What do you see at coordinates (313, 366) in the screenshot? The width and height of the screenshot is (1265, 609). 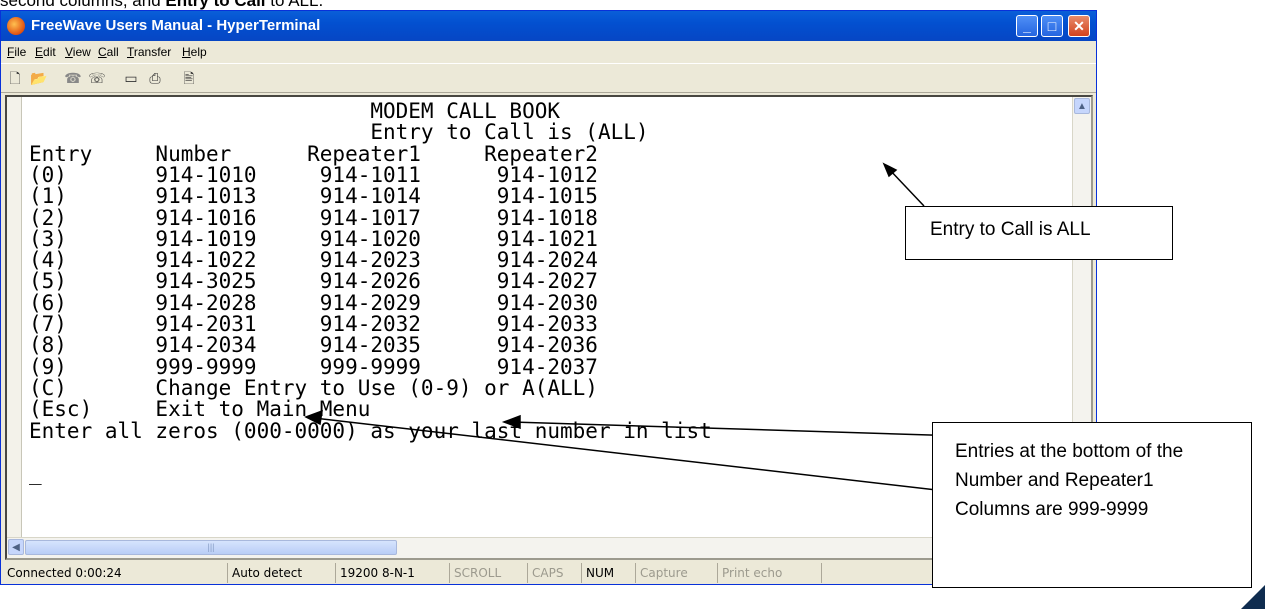 I see `terminal-line: (9) 999-9999 999-9999 914-2037` at bounding box center [313, 366].